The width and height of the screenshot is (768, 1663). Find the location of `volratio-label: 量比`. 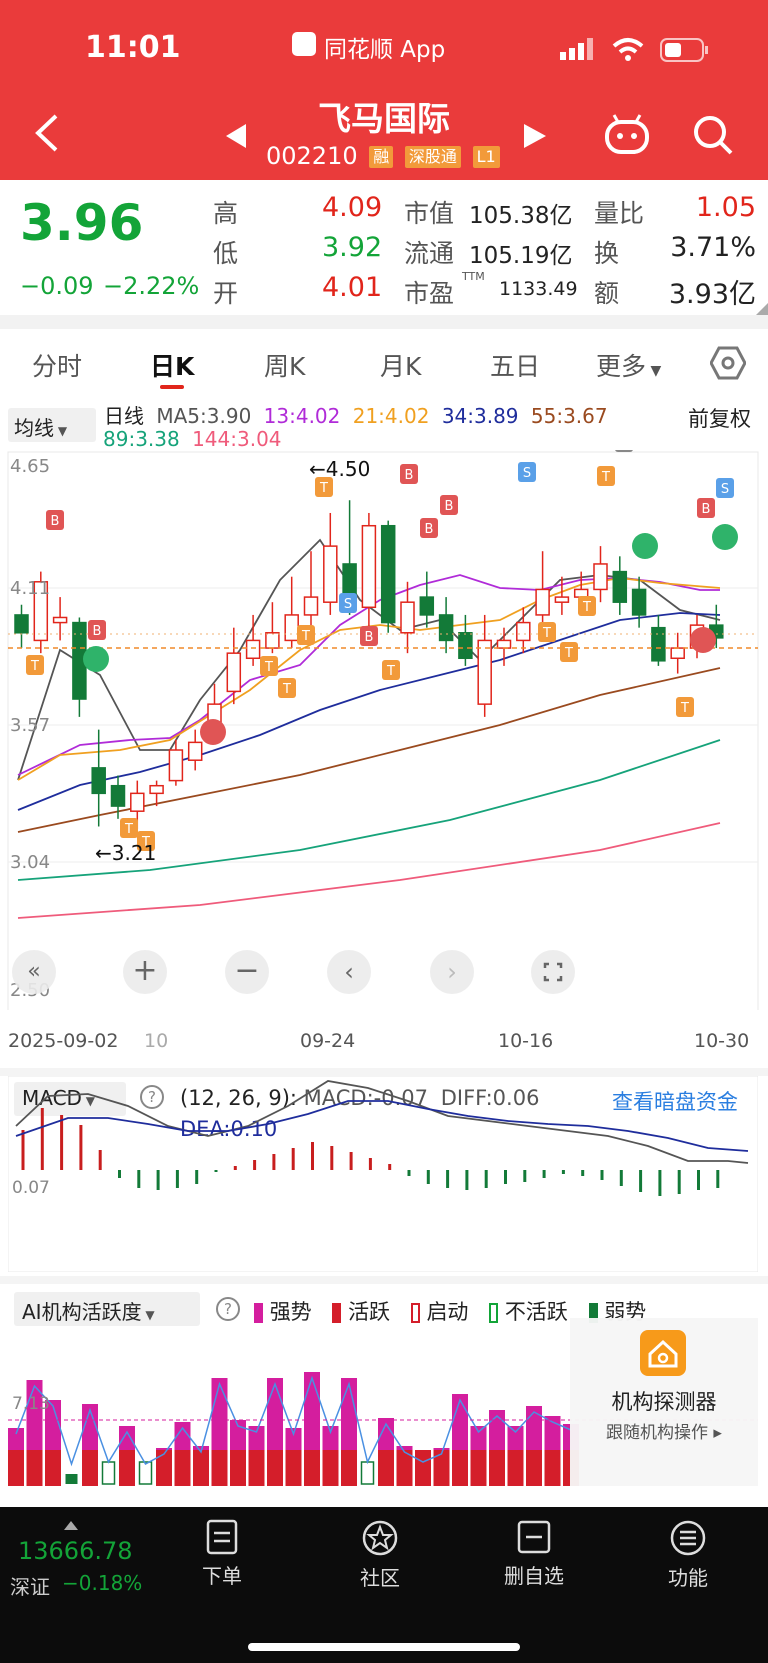

volratio-label: 量比 is located at coordinates (619, 213).